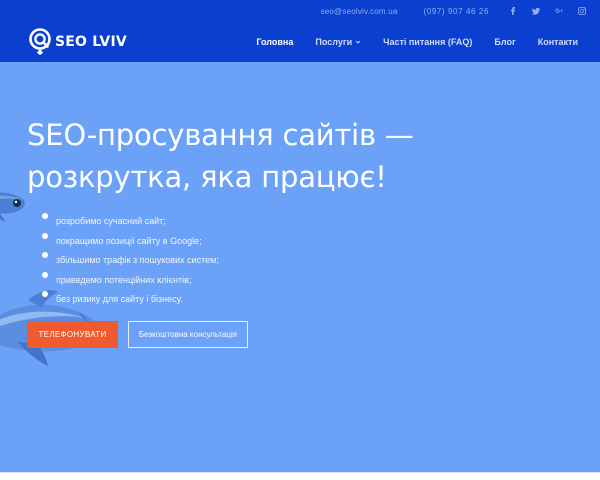 The width and height of the screenshot is (600, 480). I want to click on nav-item-home: Головна, so click(274, 42).